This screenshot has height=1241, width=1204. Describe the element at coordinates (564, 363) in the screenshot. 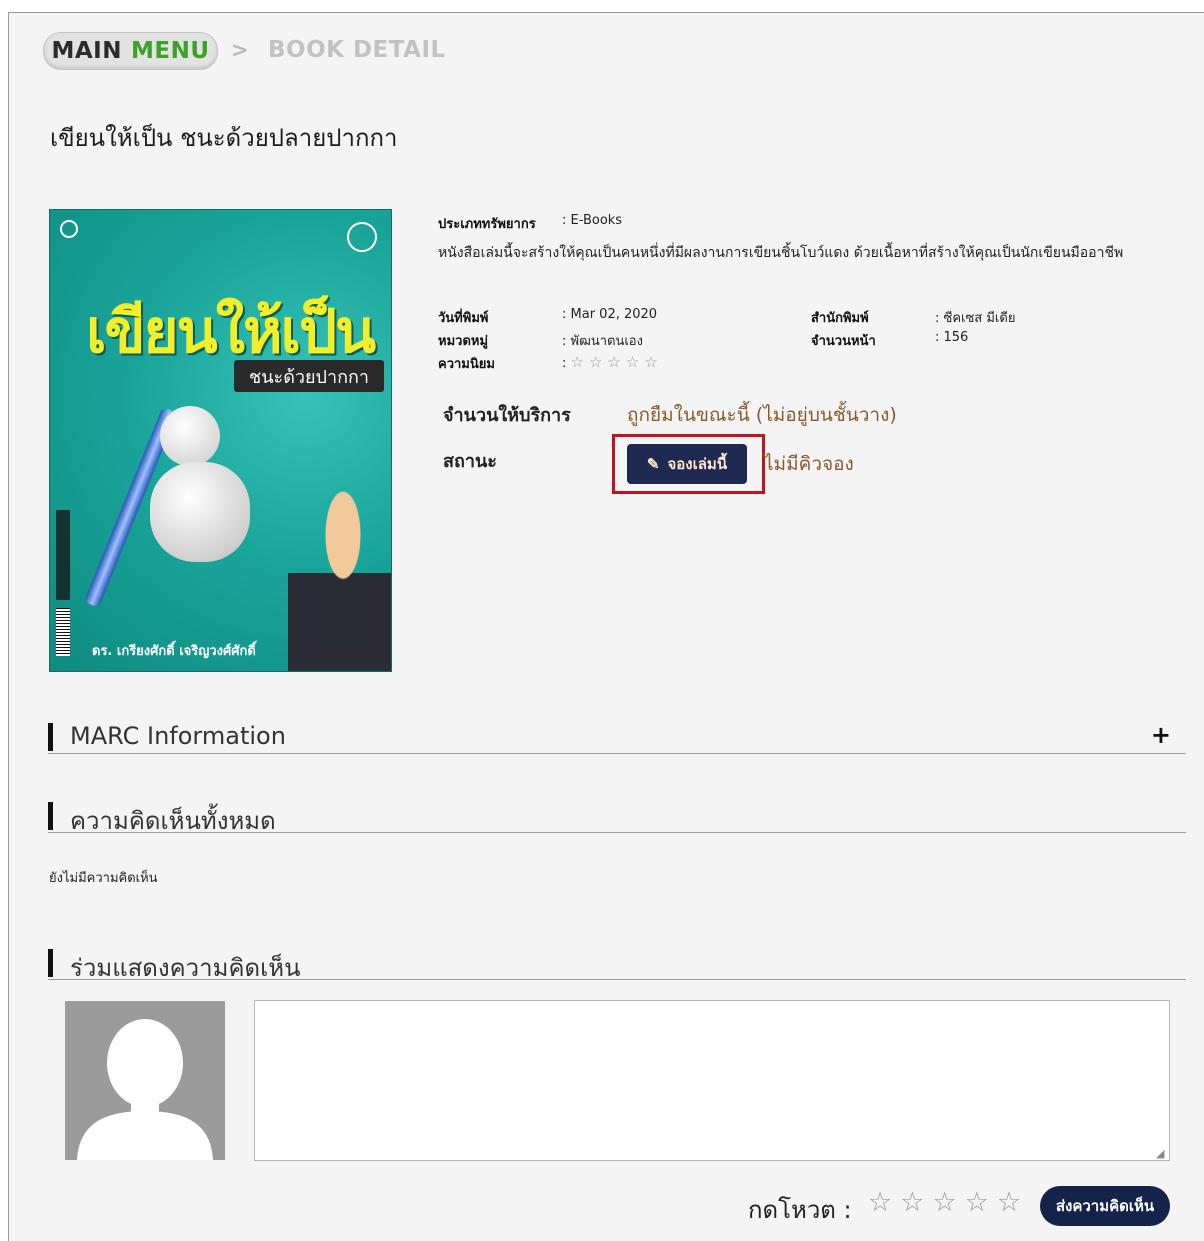

I see `popularity-prefix: :` at that location.